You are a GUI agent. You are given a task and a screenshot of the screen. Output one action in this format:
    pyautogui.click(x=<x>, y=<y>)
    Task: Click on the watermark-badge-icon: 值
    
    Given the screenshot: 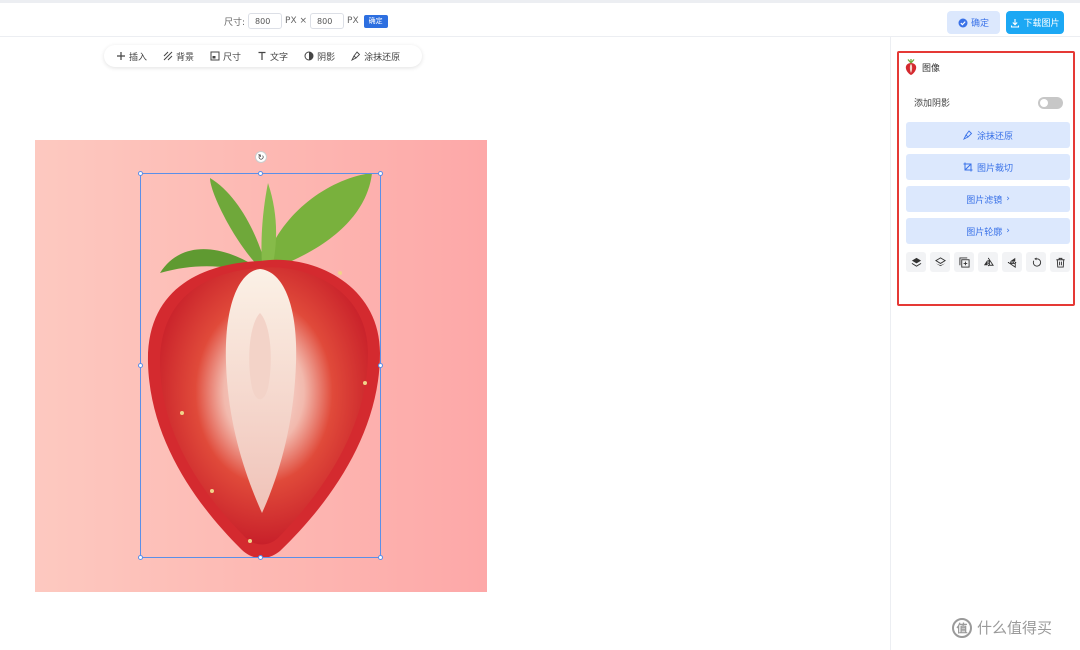 What is the action you would take?
    pyautogui.click(x=962, y=627)
    